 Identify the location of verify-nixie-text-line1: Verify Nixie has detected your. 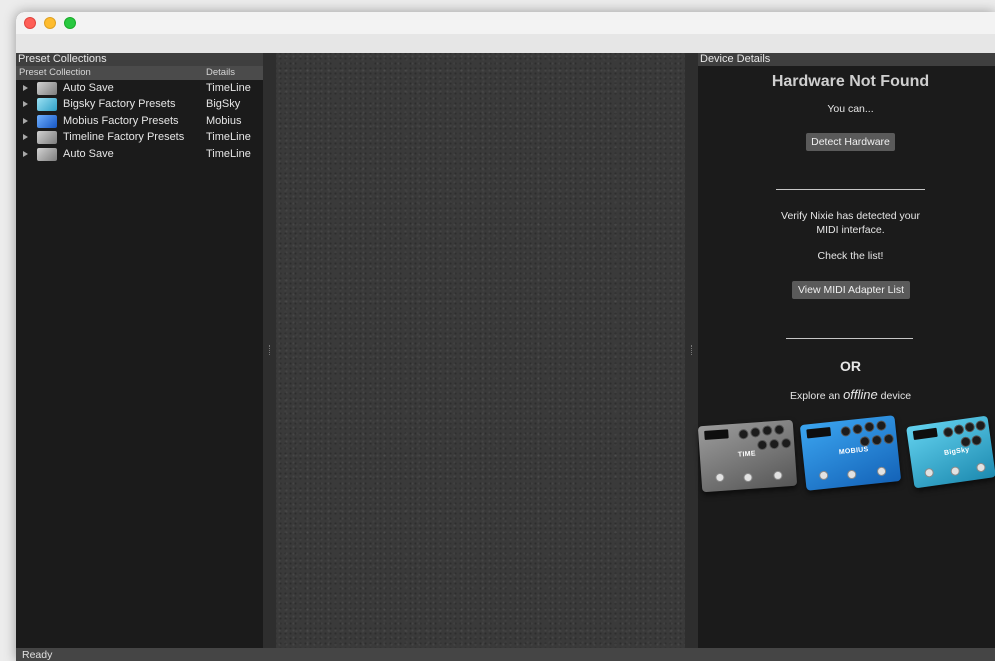
(850, 216).